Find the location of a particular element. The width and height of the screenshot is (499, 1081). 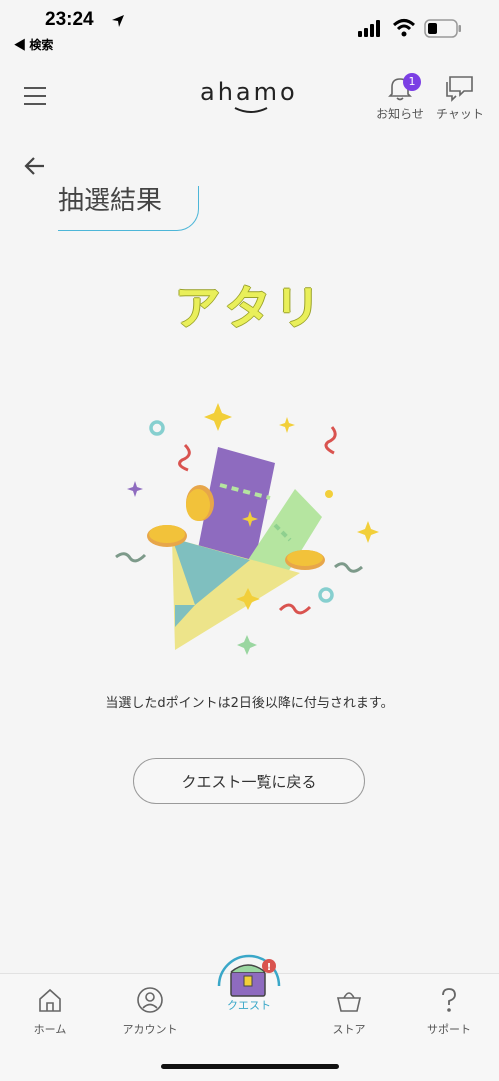

chat-button: チャット is located at coordinates (460, 98).